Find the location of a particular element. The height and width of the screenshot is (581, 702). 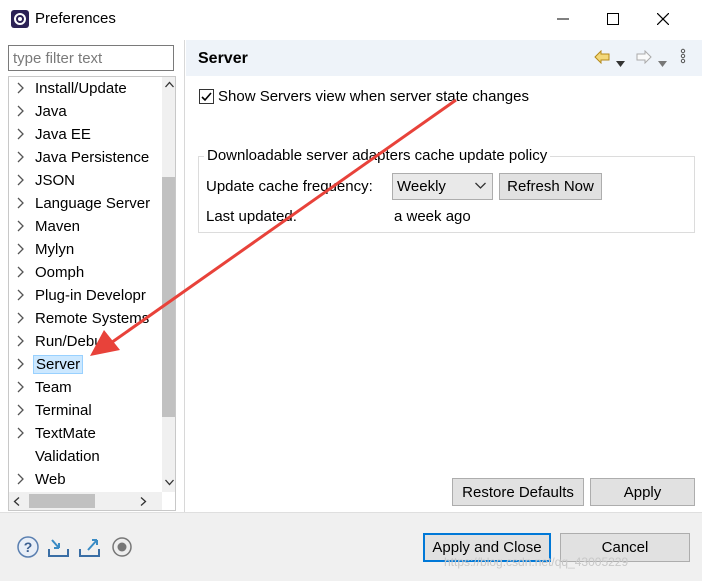

back-nav-button is located at coordinates (602, 58).